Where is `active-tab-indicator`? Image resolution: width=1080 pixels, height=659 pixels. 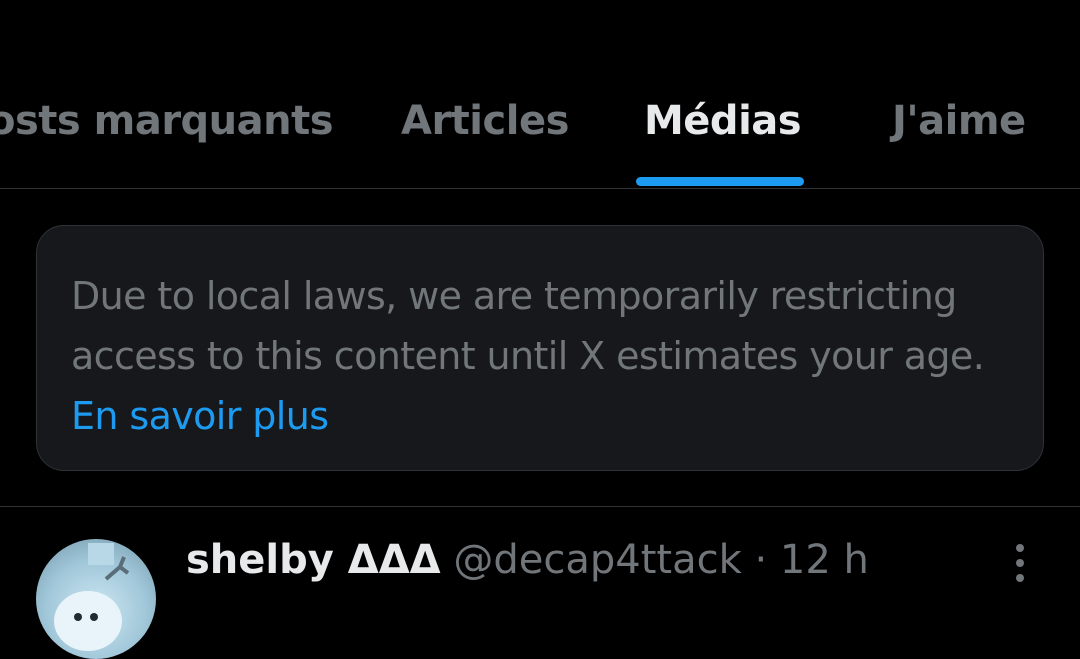
active-tab-indicator is located at coordinates (720, 181).